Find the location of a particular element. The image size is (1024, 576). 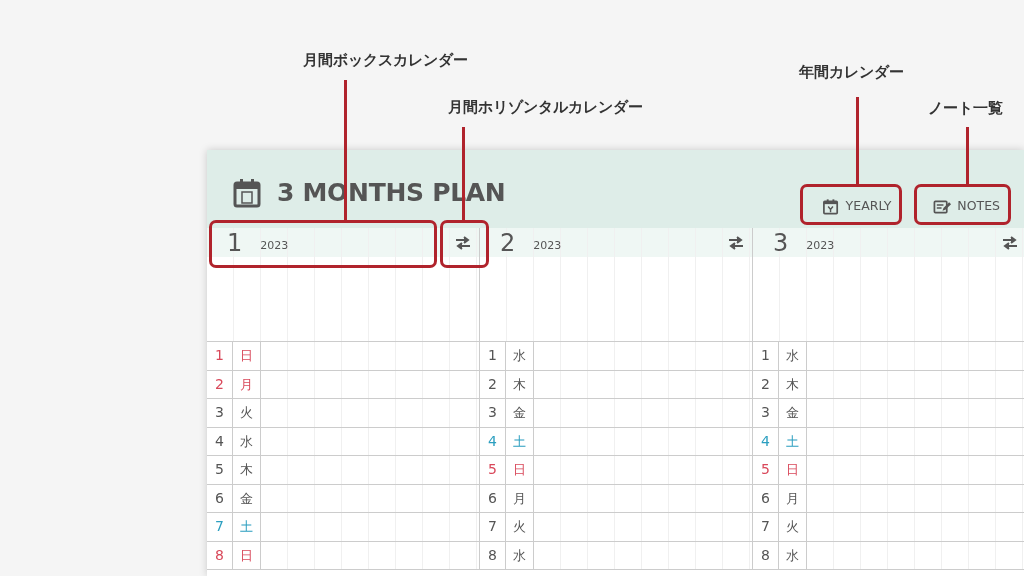

leader-line is located at coordinates (967, 155).